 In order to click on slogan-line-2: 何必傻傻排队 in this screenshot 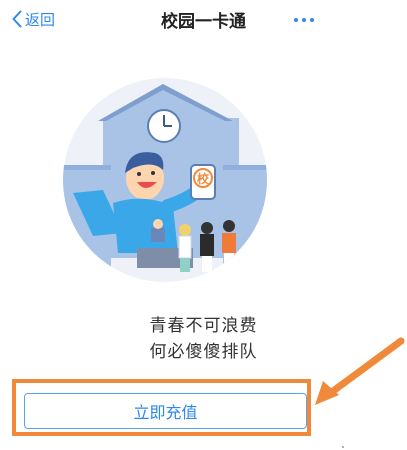, I will do `click(203, 352)`.